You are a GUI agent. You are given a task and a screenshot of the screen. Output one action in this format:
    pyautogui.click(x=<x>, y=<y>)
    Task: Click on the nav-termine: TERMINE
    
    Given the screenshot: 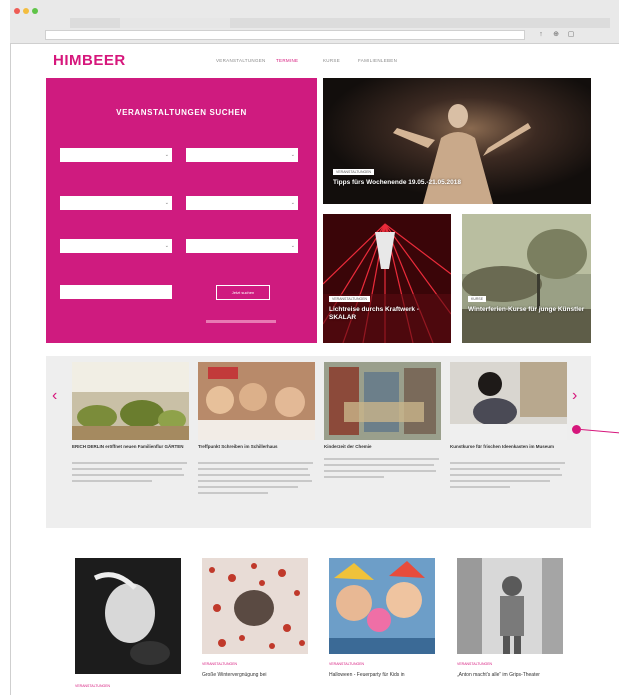 What is the action you would take?
    pyautogui.click(x=287, y=60)
    